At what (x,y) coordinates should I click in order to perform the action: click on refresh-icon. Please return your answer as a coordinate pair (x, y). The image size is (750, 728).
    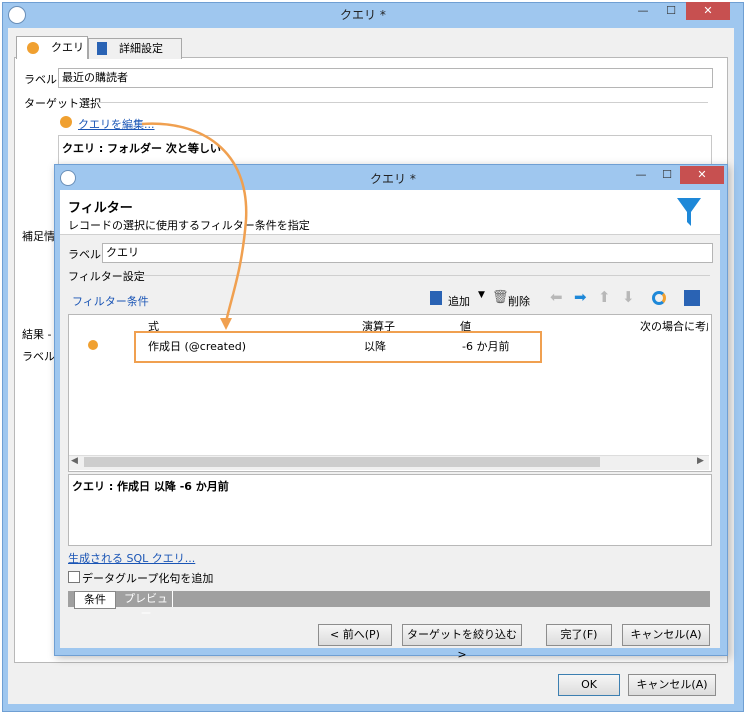
    Looking at the image, I should click on (659, 298).